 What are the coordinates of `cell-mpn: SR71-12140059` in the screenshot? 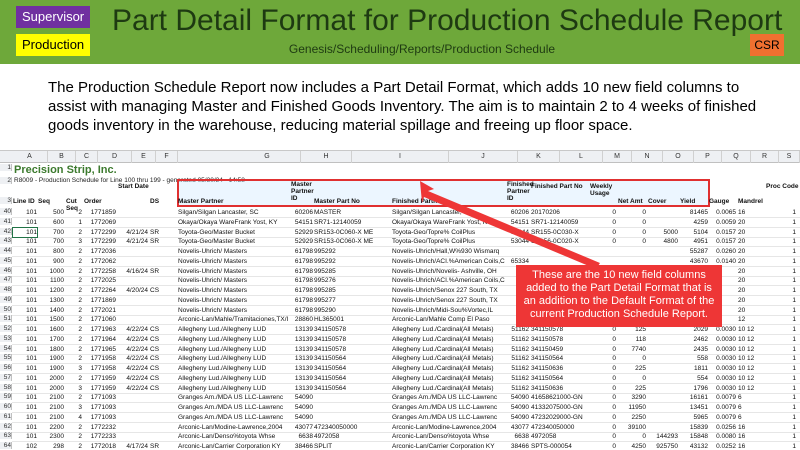 It's located at (352, 222).